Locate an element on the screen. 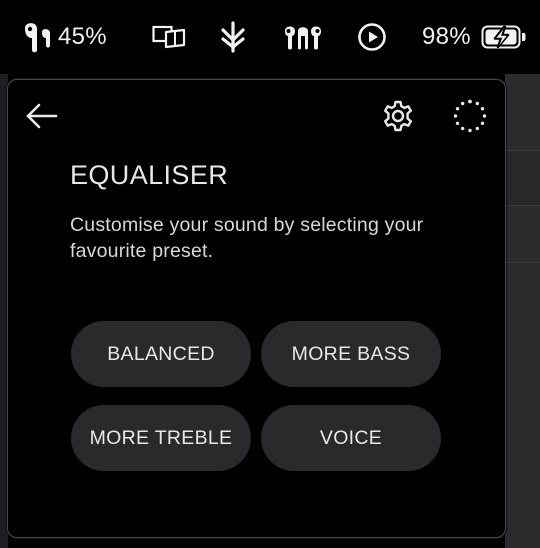 The image size is (540, 548). earbud-icon is located at coordinates (37, 37).